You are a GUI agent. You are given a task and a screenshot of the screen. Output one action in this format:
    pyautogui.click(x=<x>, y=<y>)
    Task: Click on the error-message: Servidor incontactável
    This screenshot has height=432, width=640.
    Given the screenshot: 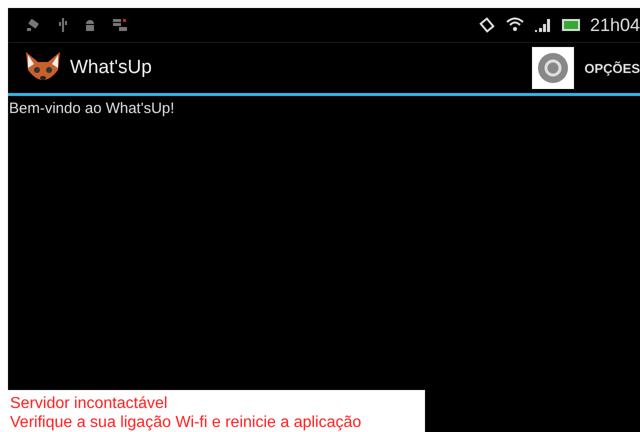 What is the action you would take?
    pyautogui.click(x=89, y=403)
    